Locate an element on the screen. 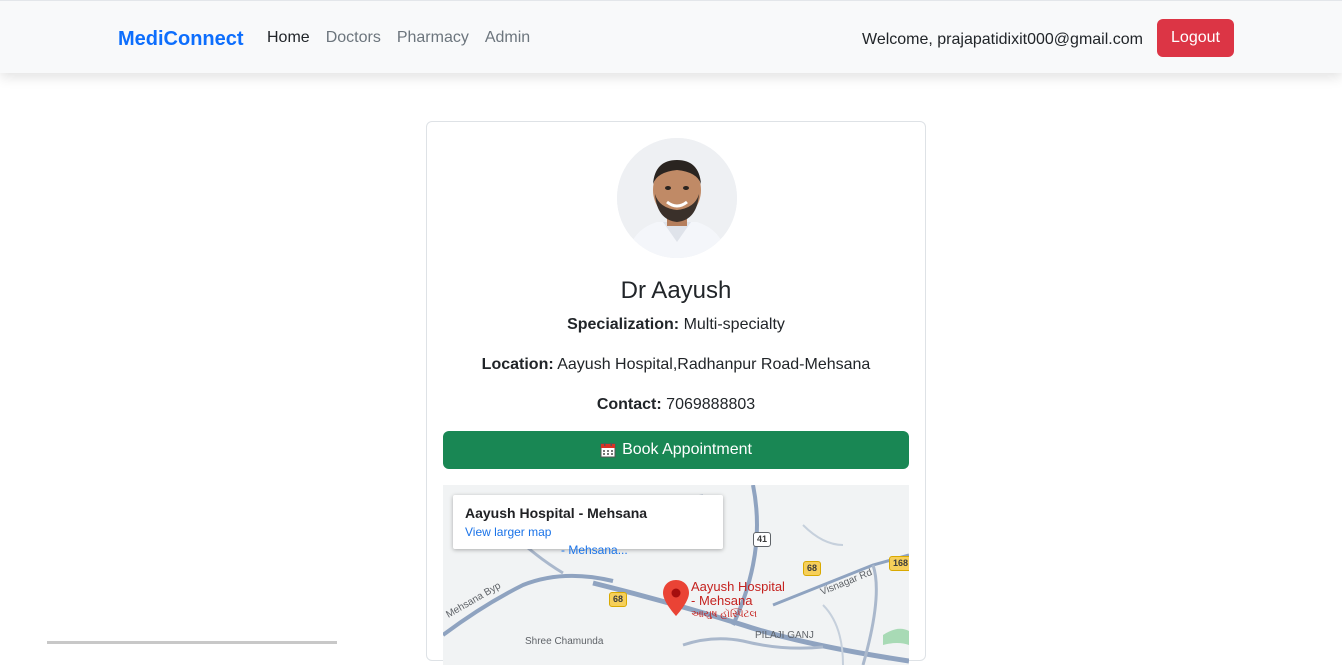 Image resolution: width=1342 pixels, height=665 pixels. specialization-label: Specialization: is located at coordinates (623, 324).